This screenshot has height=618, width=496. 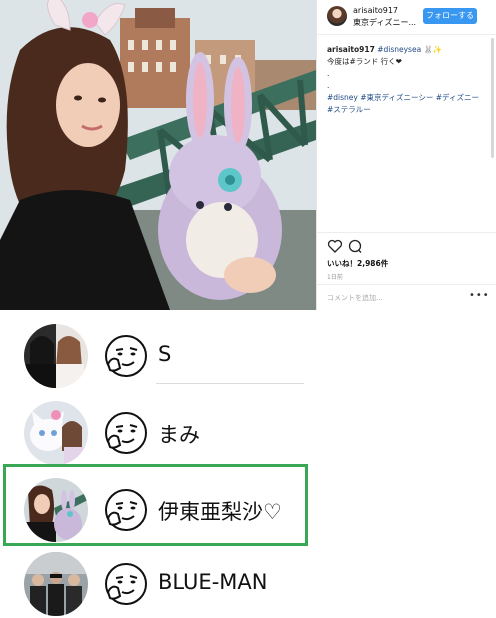 I want to click on contact-name: S, so click(x=165, y=354).